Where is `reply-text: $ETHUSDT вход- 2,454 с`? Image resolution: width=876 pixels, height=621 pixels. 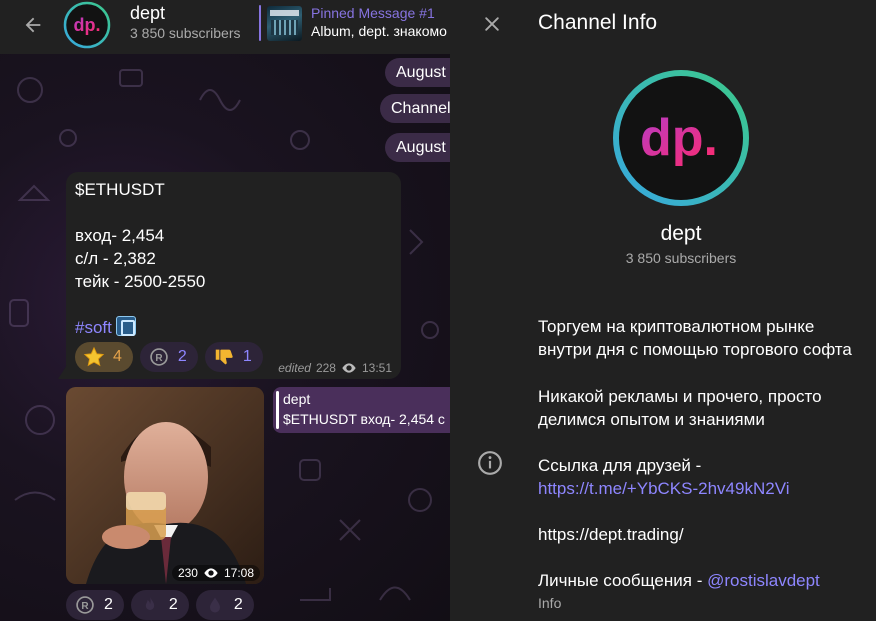 reply-text: $ETHUSDT вход- 2,454 с is located at coordinates (364, 419).